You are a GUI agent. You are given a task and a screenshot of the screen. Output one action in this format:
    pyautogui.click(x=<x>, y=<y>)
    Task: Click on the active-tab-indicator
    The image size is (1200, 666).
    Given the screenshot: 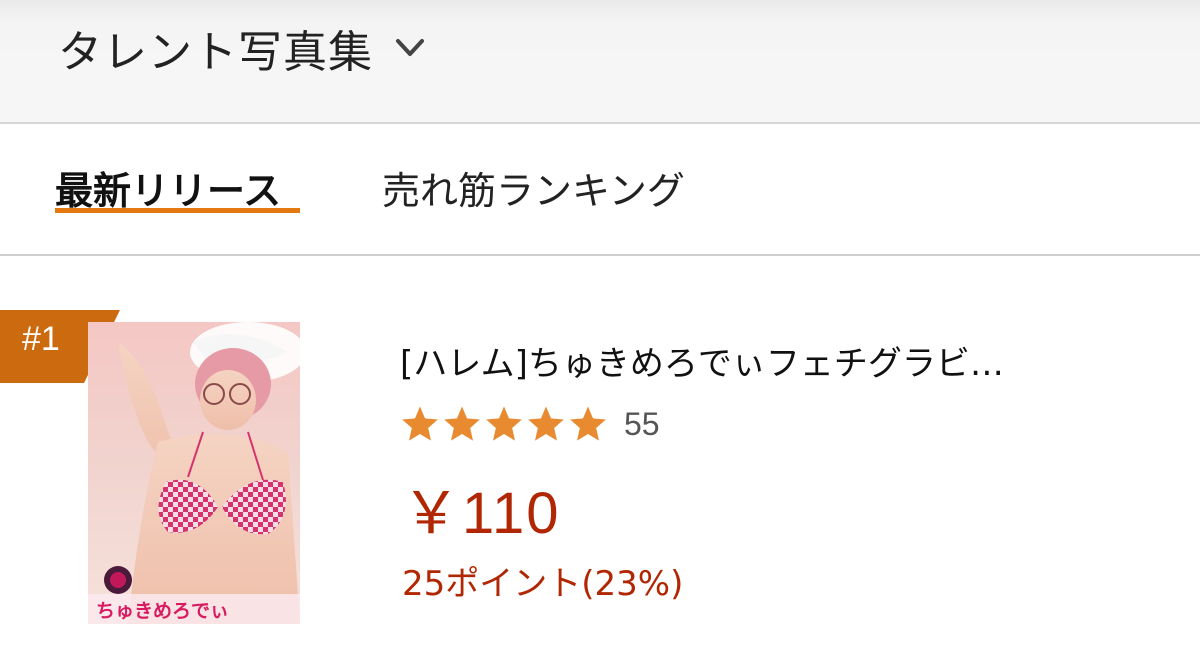 What is the action you would take?
    pyautogui.click(x=177, y=210)
    